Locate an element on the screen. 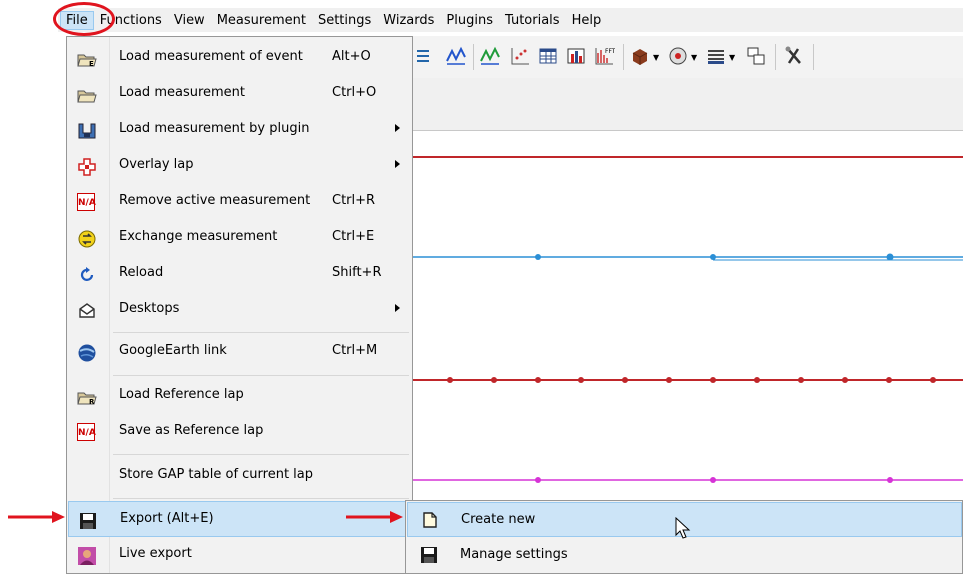  menu-item-exchange-measurement: Exchange measurement Ctrl+E is located at coordinates (239, 238).